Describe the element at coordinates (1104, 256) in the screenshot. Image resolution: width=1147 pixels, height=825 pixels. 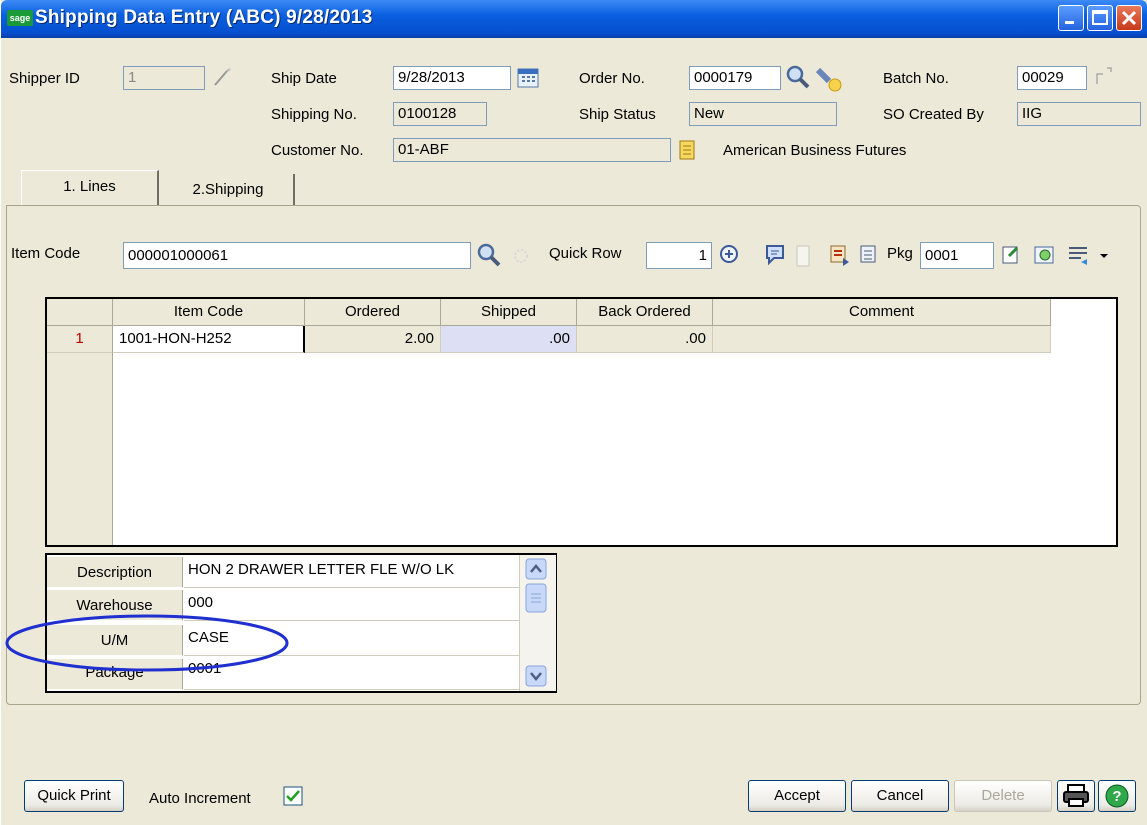
I see `toolbar-more-icon` at that location.